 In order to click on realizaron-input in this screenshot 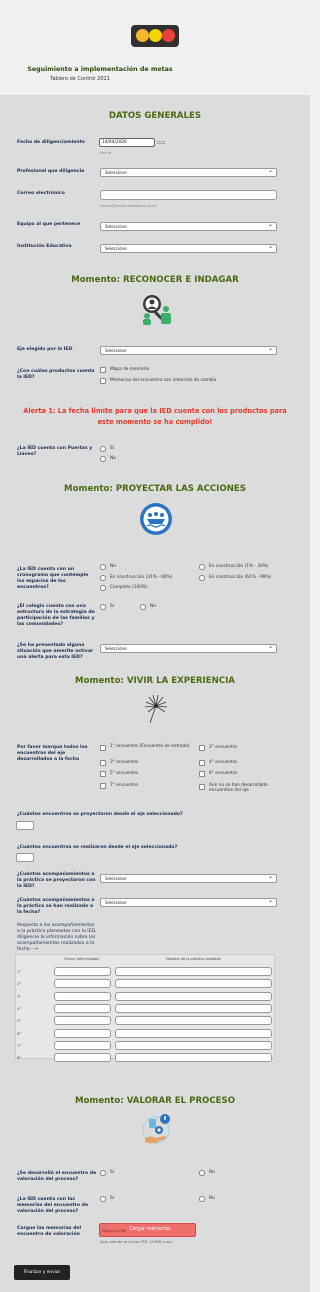, I will do `click(25, 857)`.